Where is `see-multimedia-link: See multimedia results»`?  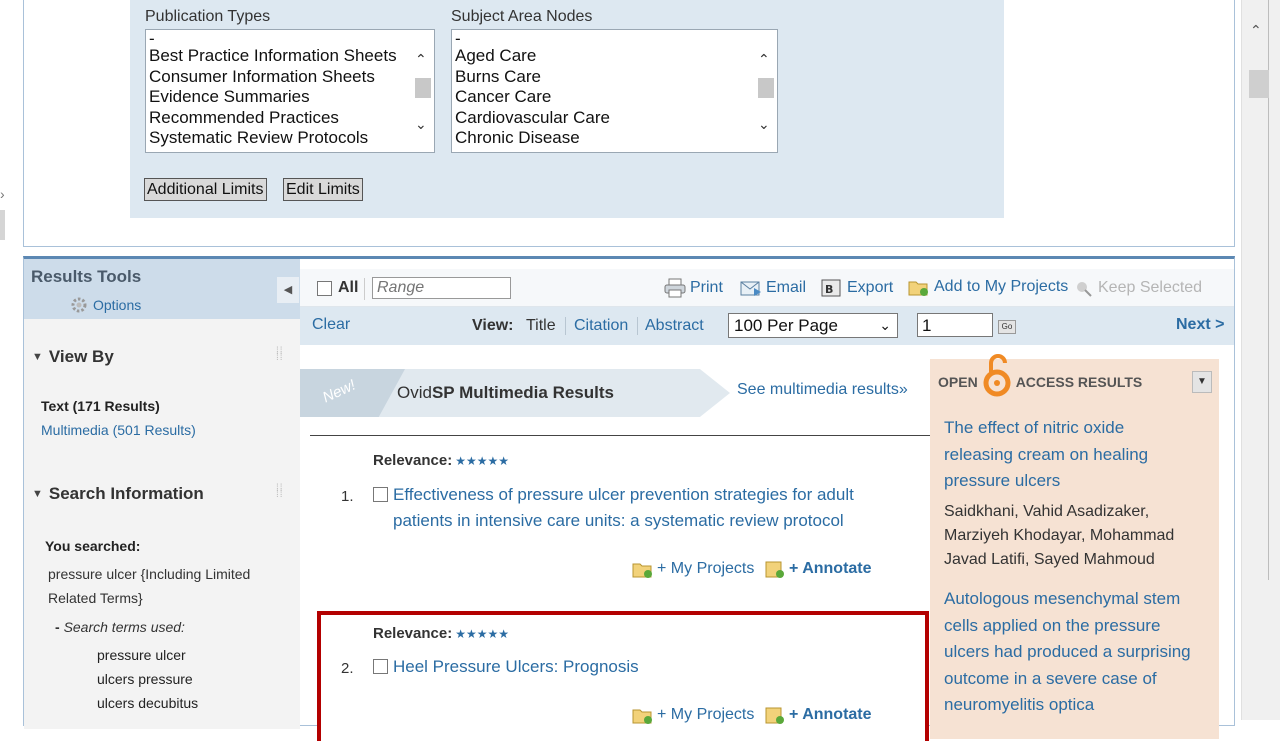 see-multimedia-link: See multimedia results» is located at coordinates (822, 390).